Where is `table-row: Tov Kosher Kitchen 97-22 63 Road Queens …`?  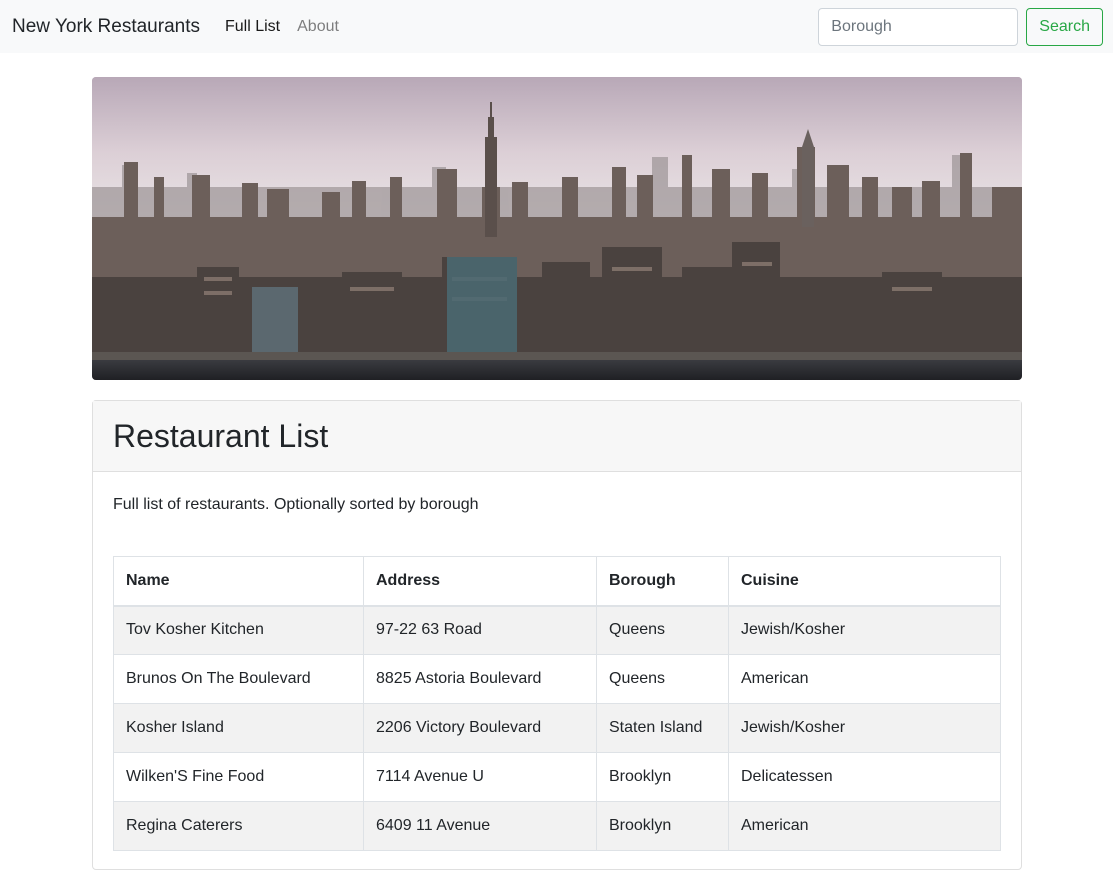
table-row: Tov Kosher Kitchen 97-22 63 Road Queens … is located at coordinates (557, 630).